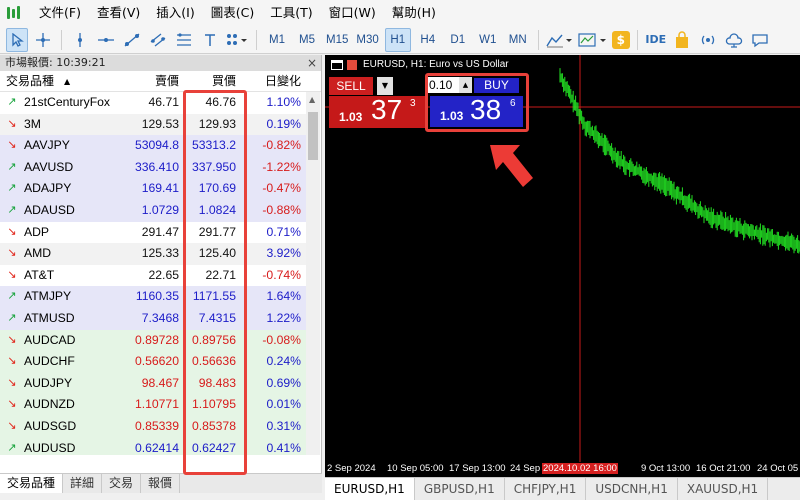 This screenshot has width=800, height=500. What do you see at coordinates (80, 40) in the screenshot?
I see `vertical-line-tool-icon` at bounding box center [80, 40].